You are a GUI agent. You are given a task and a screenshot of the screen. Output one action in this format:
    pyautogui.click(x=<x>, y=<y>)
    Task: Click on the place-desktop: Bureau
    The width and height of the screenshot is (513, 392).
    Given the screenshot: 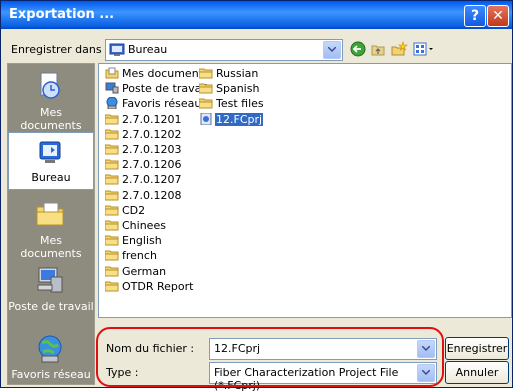 What is the action you would take?
    pyautogui.click(x=51, y=161)
    